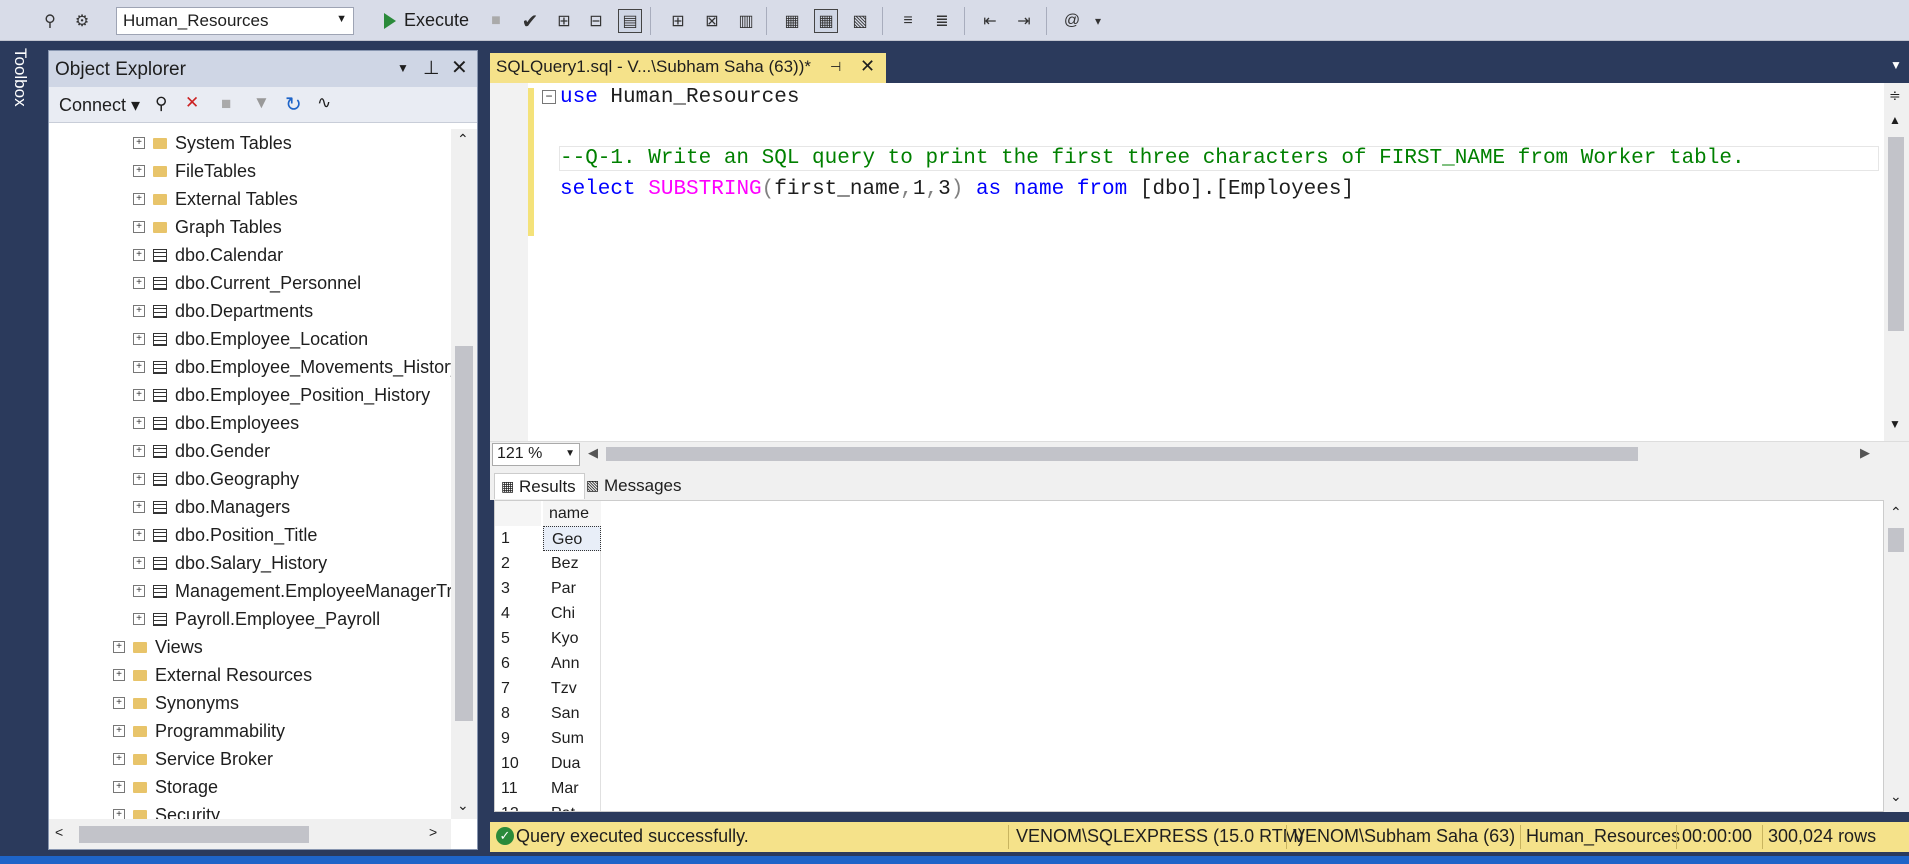 The image size is (1909, 864). I want to click on scroll-left-icon: <, so click(59, 832).